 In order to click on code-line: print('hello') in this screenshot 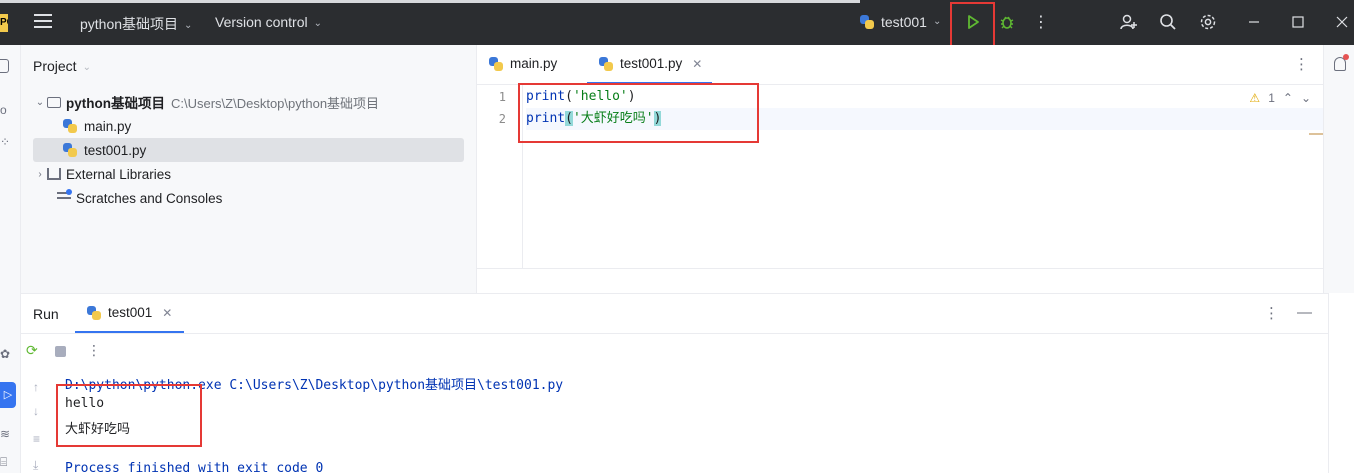, I will do `click(581, 97)`.